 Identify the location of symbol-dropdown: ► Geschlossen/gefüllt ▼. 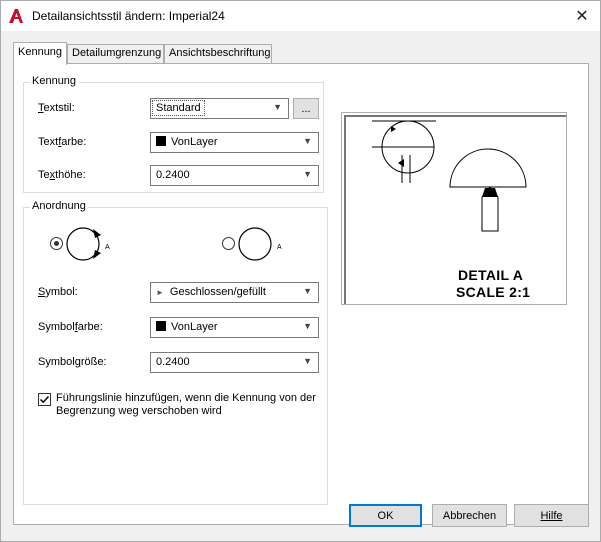
(234, 292).